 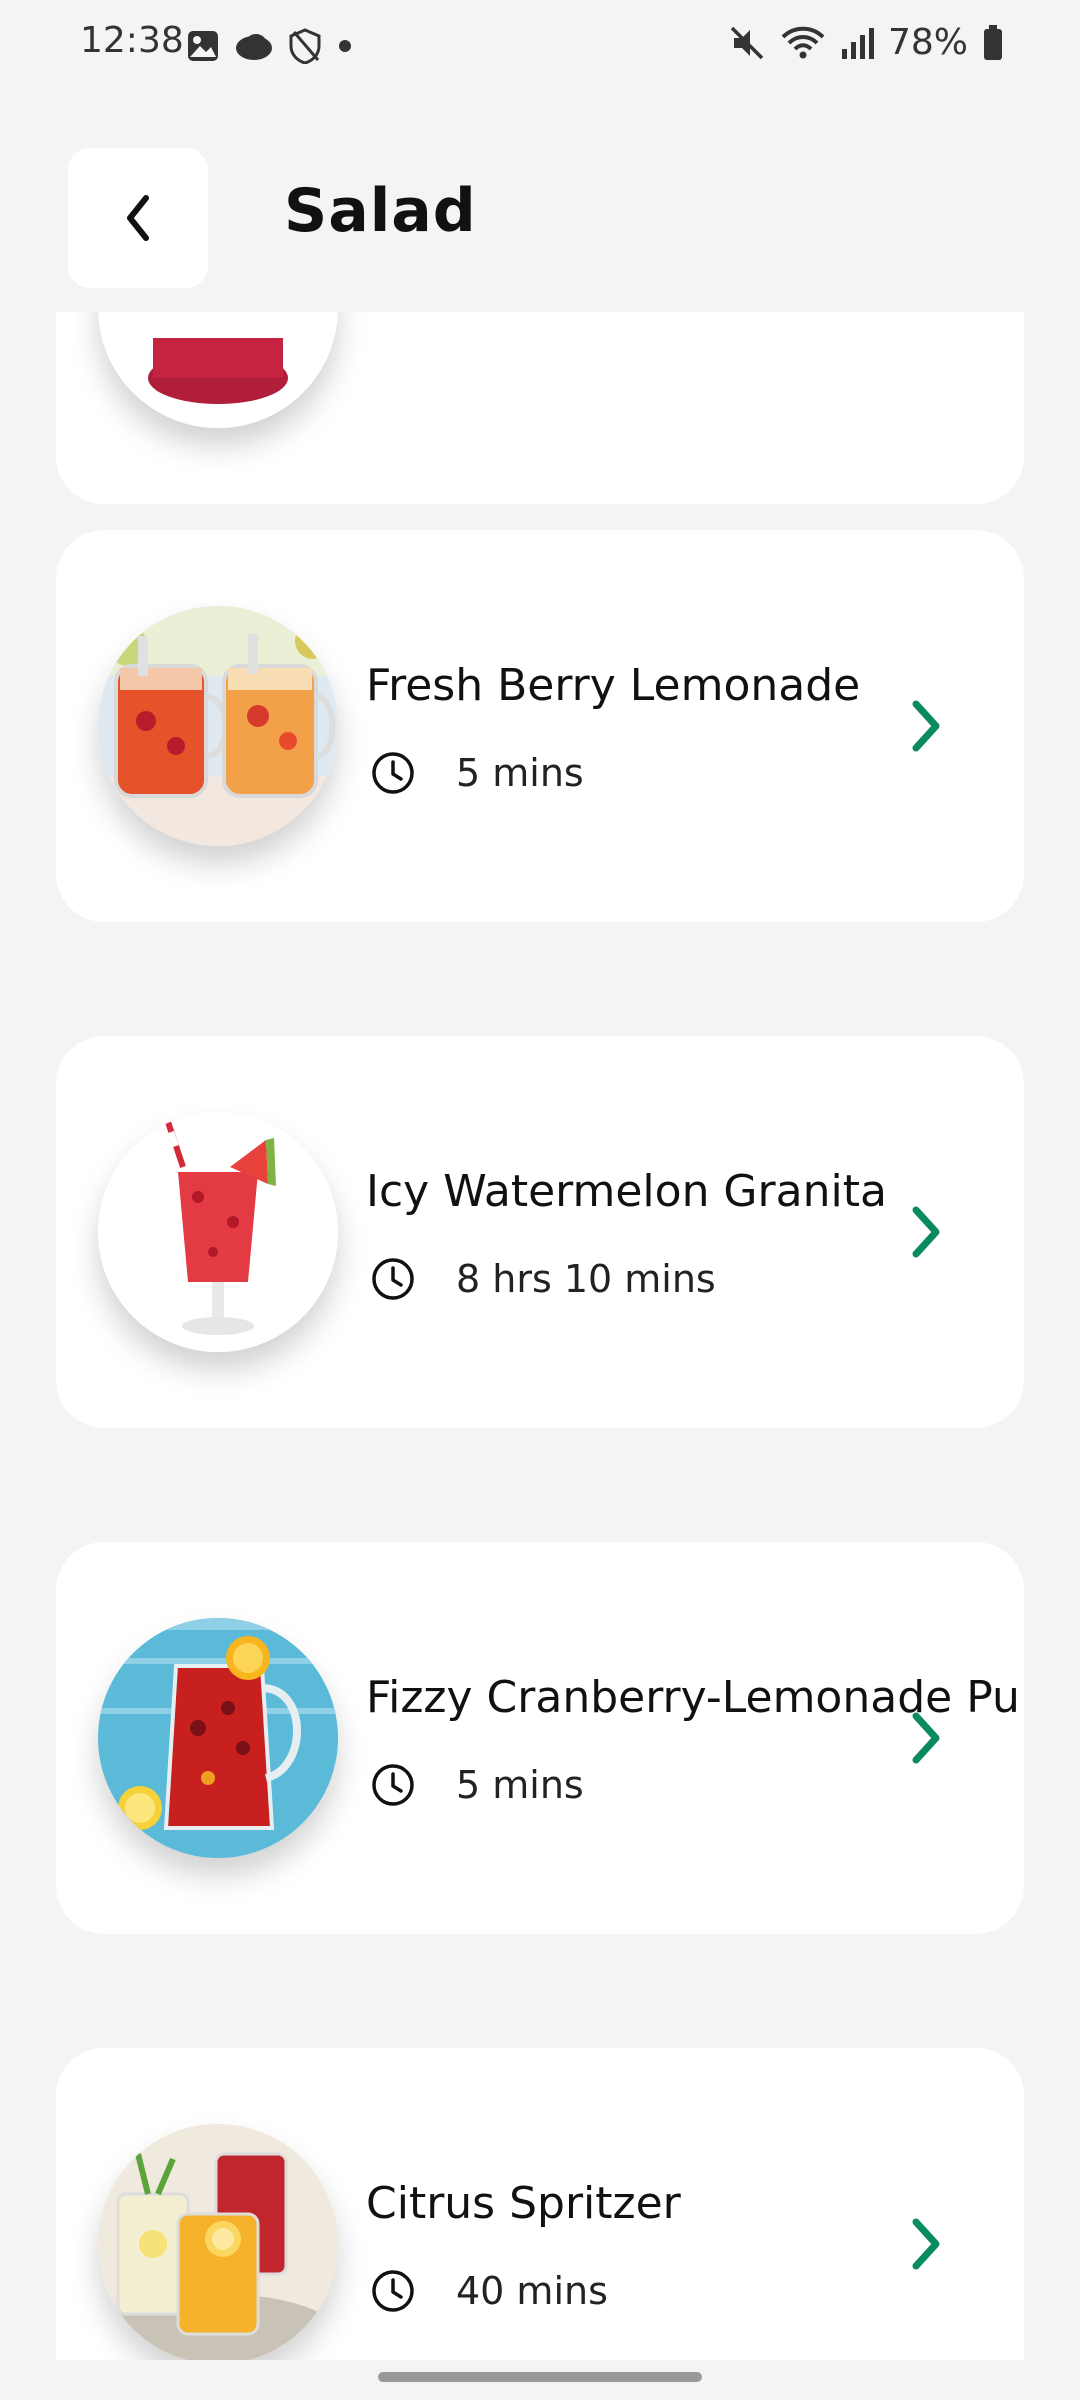 I want to click on recipe-time: 40 mins, so click(x=489, y=2291).